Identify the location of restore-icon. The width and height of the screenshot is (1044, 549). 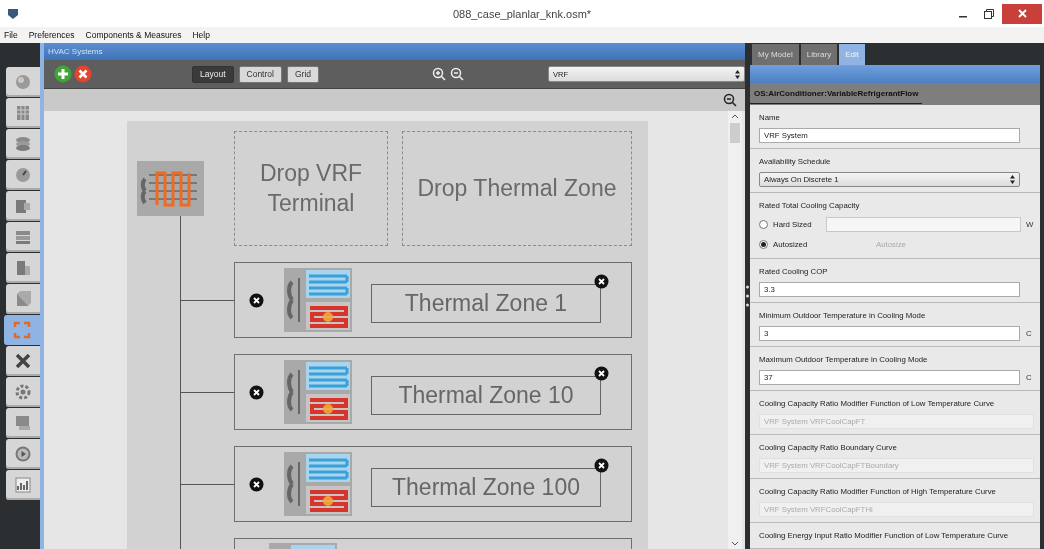
(989, 13).